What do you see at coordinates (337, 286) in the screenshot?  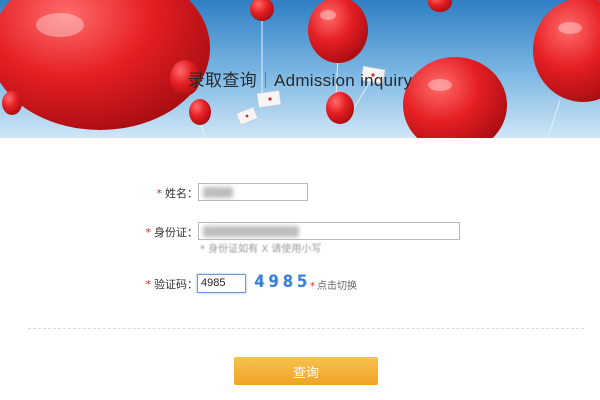 I see `captcha-refresh-text: 点击切换` at bounding box center [337, 286].